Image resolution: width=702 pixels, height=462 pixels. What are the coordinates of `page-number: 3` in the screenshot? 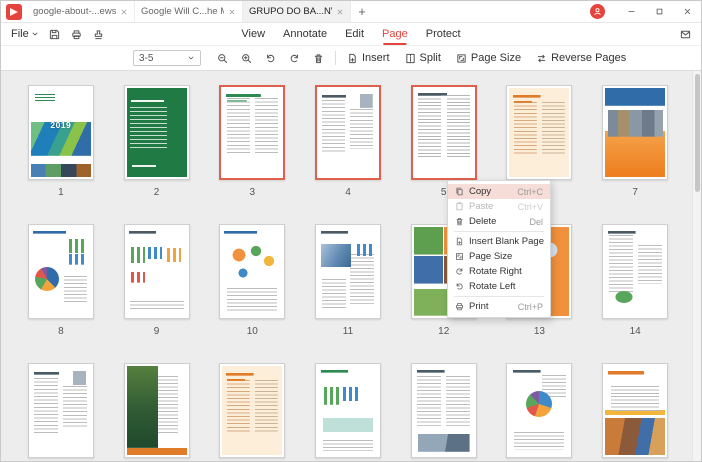 It's located at (252, 192).